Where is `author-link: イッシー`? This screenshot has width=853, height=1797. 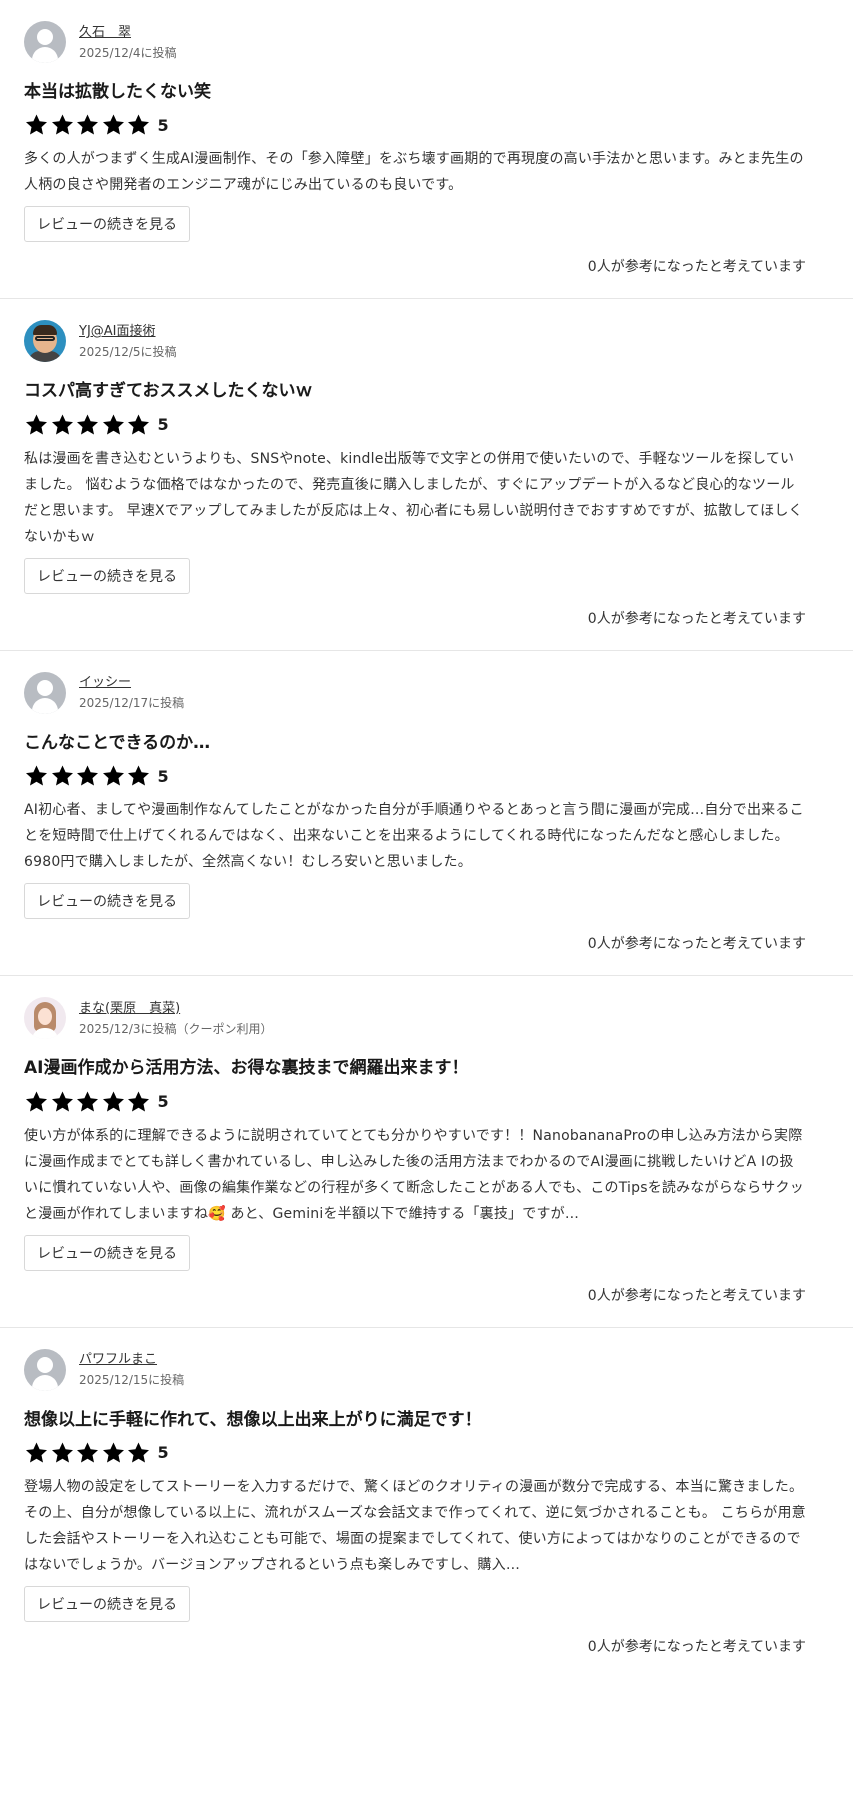 author-link: イッシー is located at coordinates (131, 682).